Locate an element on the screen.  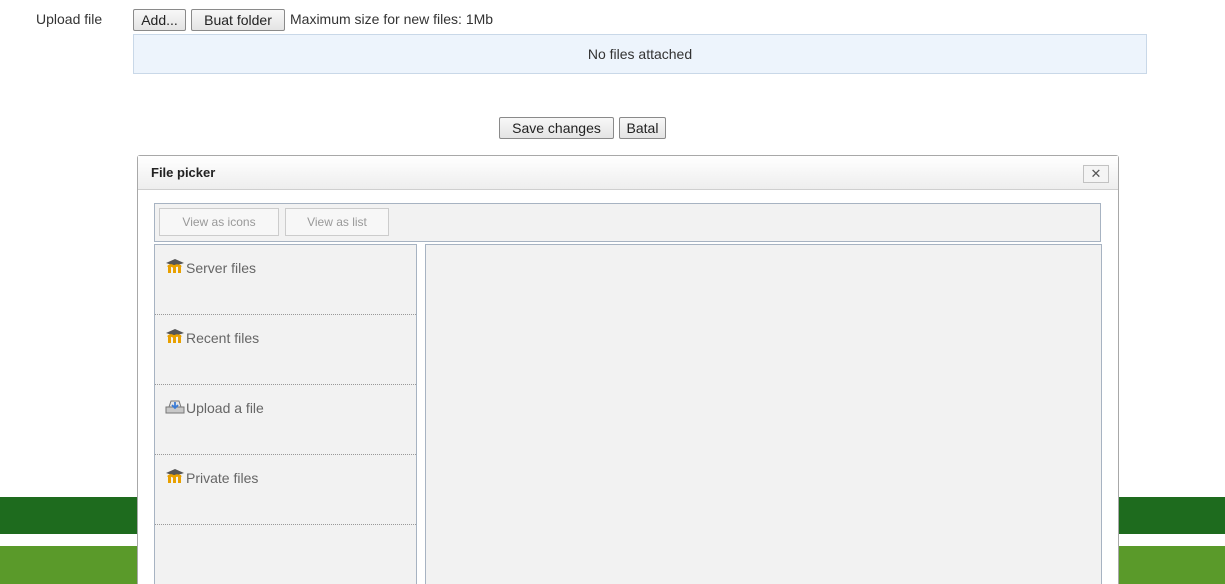
upload-file-label: Upload file is located at coordinates (69, 19).